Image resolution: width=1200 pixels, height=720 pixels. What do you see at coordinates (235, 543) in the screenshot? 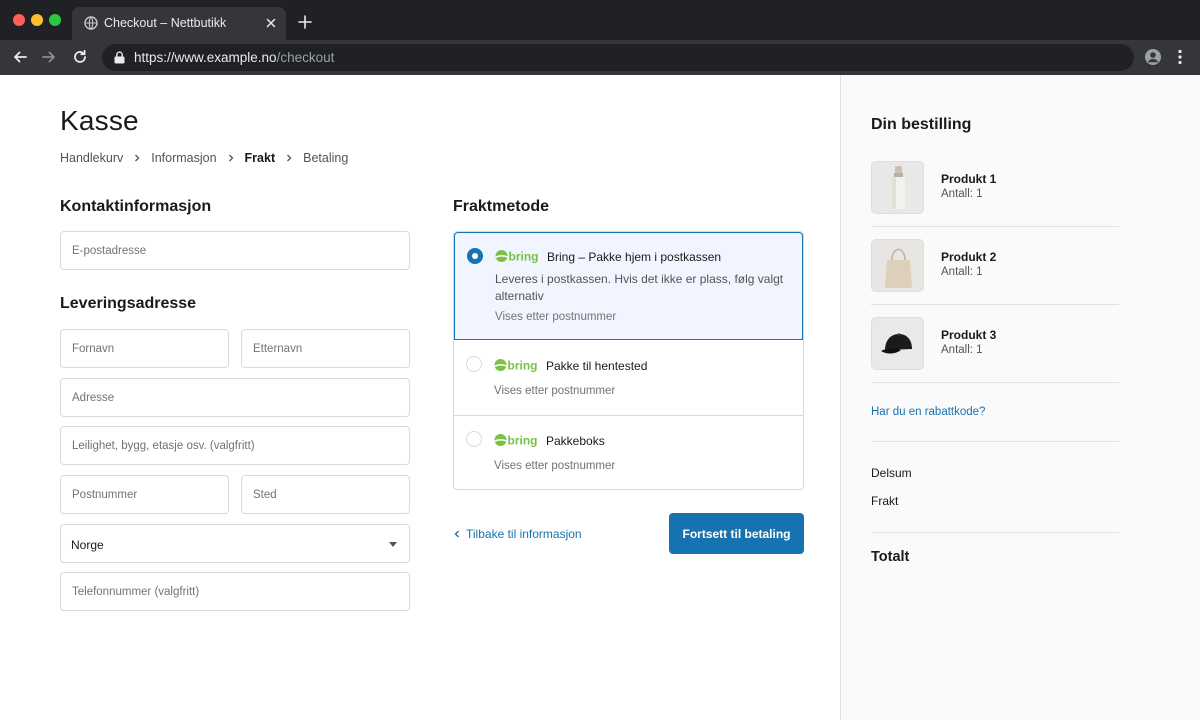
I see `country-select: Norge` at bounding box center [235, 543].